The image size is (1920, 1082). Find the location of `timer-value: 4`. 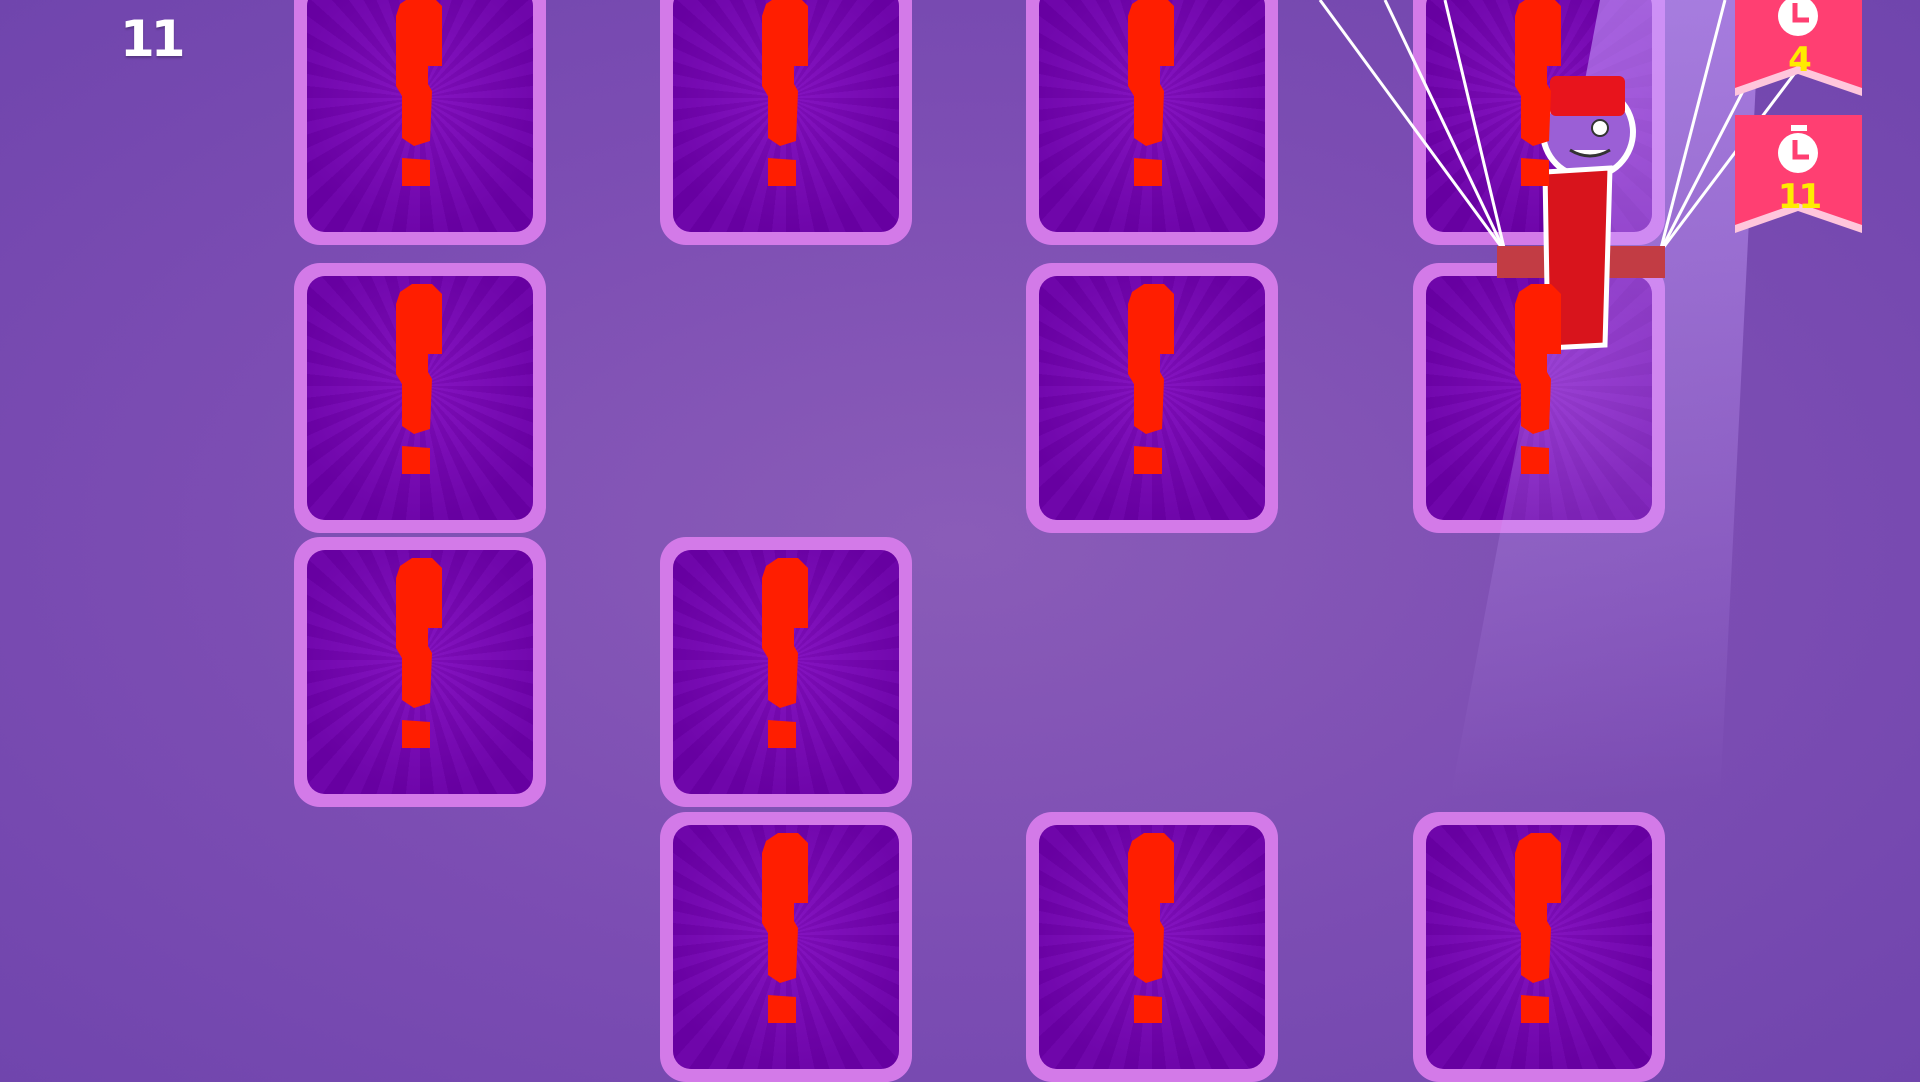

timer-value: 4 is located at coordinates (1800, 60).